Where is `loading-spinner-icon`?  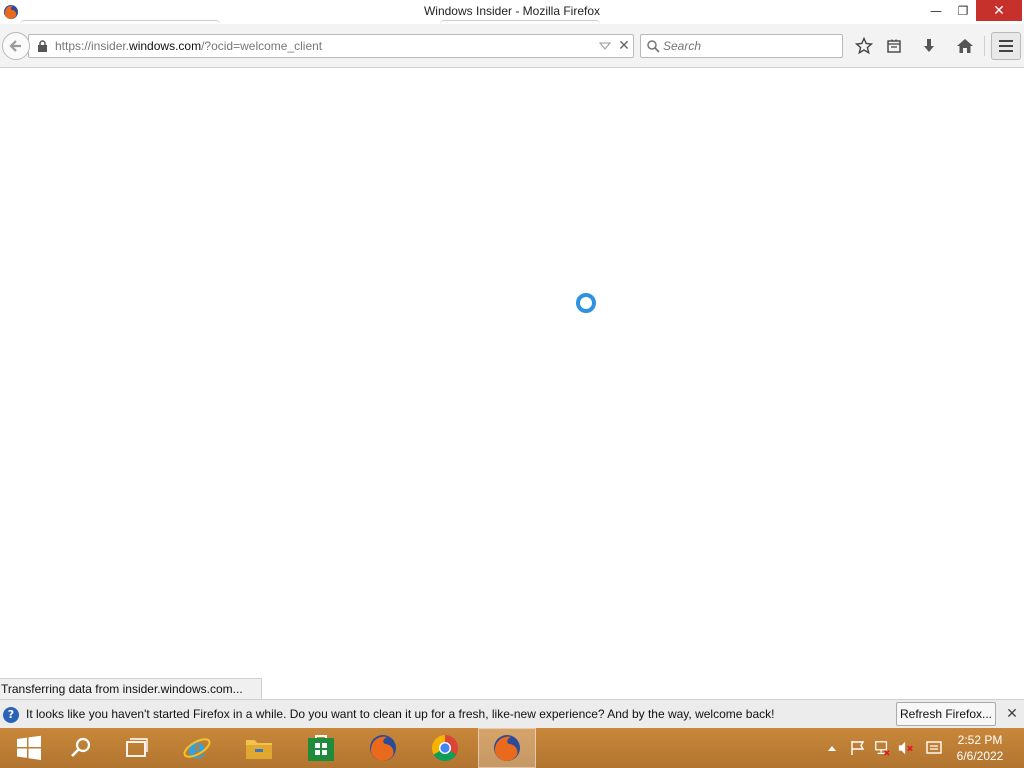
loading-spinner-icon is located at coordinates (586, 303).